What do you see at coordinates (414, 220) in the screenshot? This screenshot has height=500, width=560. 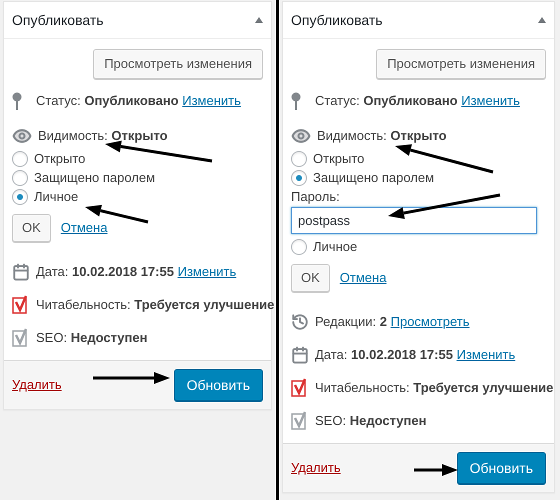 I see `password-field: postpass` at bounding box center [414, 220].